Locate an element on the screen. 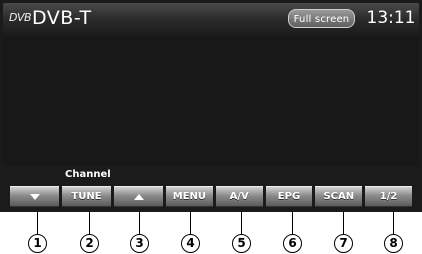  function-button-group: MENU A/V EPG SCAN 1/2 is located at coordinates (289, 196).